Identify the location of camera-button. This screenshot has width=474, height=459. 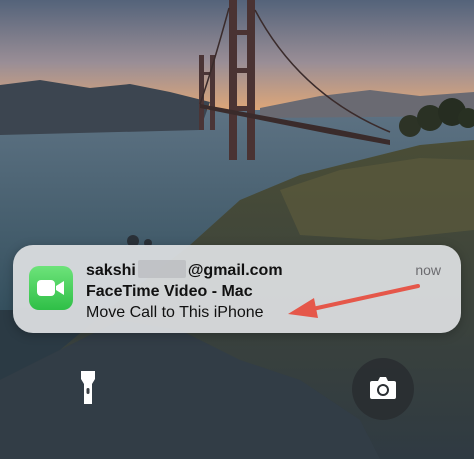
(383, 389).